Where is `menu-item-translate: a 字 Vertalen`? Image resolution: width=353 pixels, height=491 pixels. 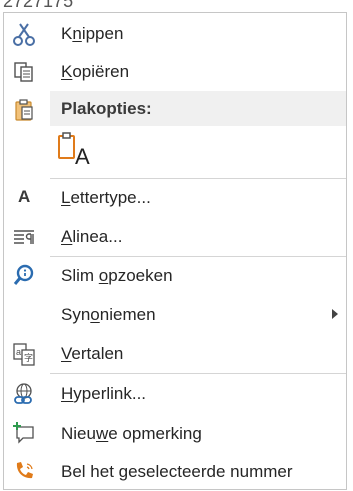 menu-item-translate: a 字 Vertalen is located at coordinates (175, 354).